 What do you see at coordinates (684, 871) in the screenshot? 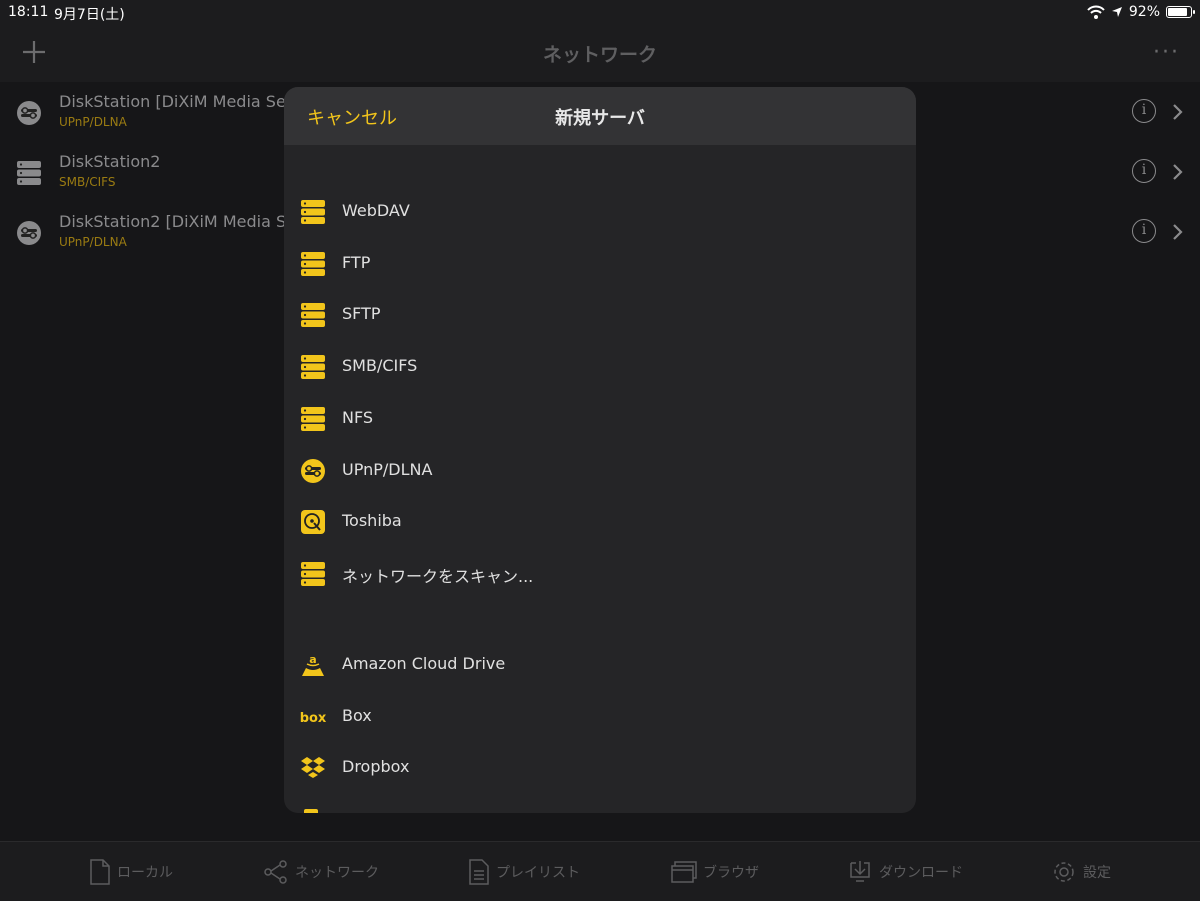
I see `browser-icon` at bounding box center [684, 871].